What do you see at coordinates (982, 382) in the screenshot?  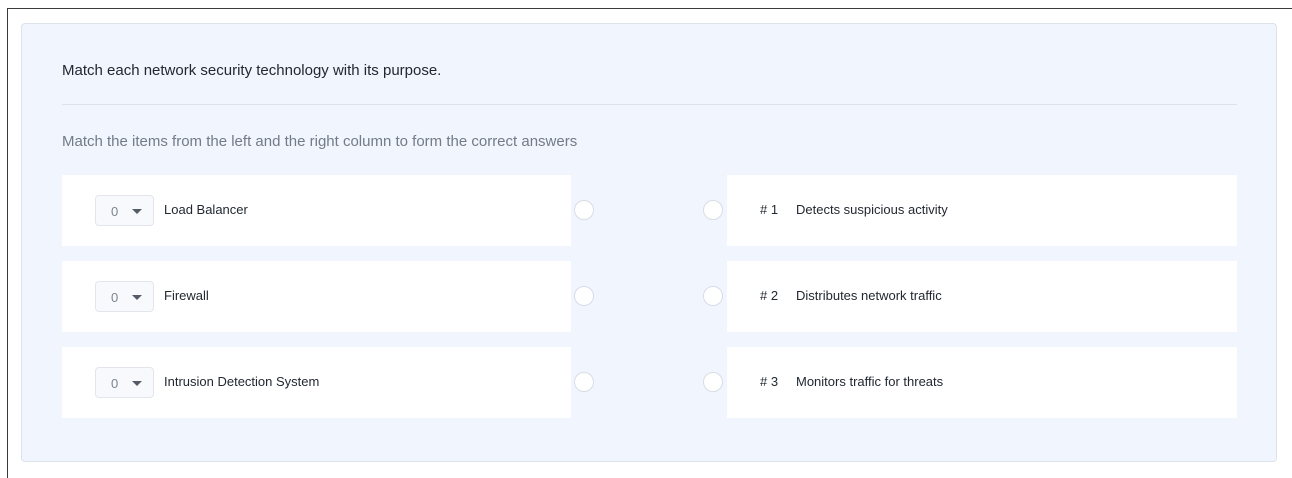 I see `right-item: # 3 Monitors traffic for threats` at bounding box center [982, 382].